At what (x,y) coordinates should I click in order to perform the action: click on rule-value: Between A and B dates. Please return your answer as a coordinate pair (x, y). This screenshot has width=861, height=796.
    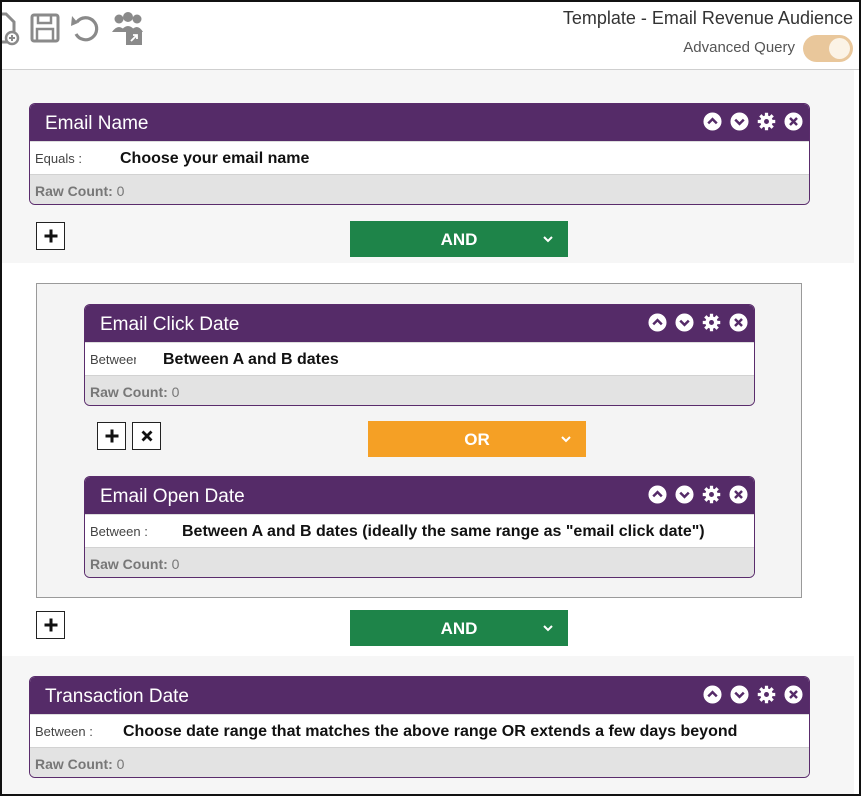
    Looking at the image, I should click on (251, 360).